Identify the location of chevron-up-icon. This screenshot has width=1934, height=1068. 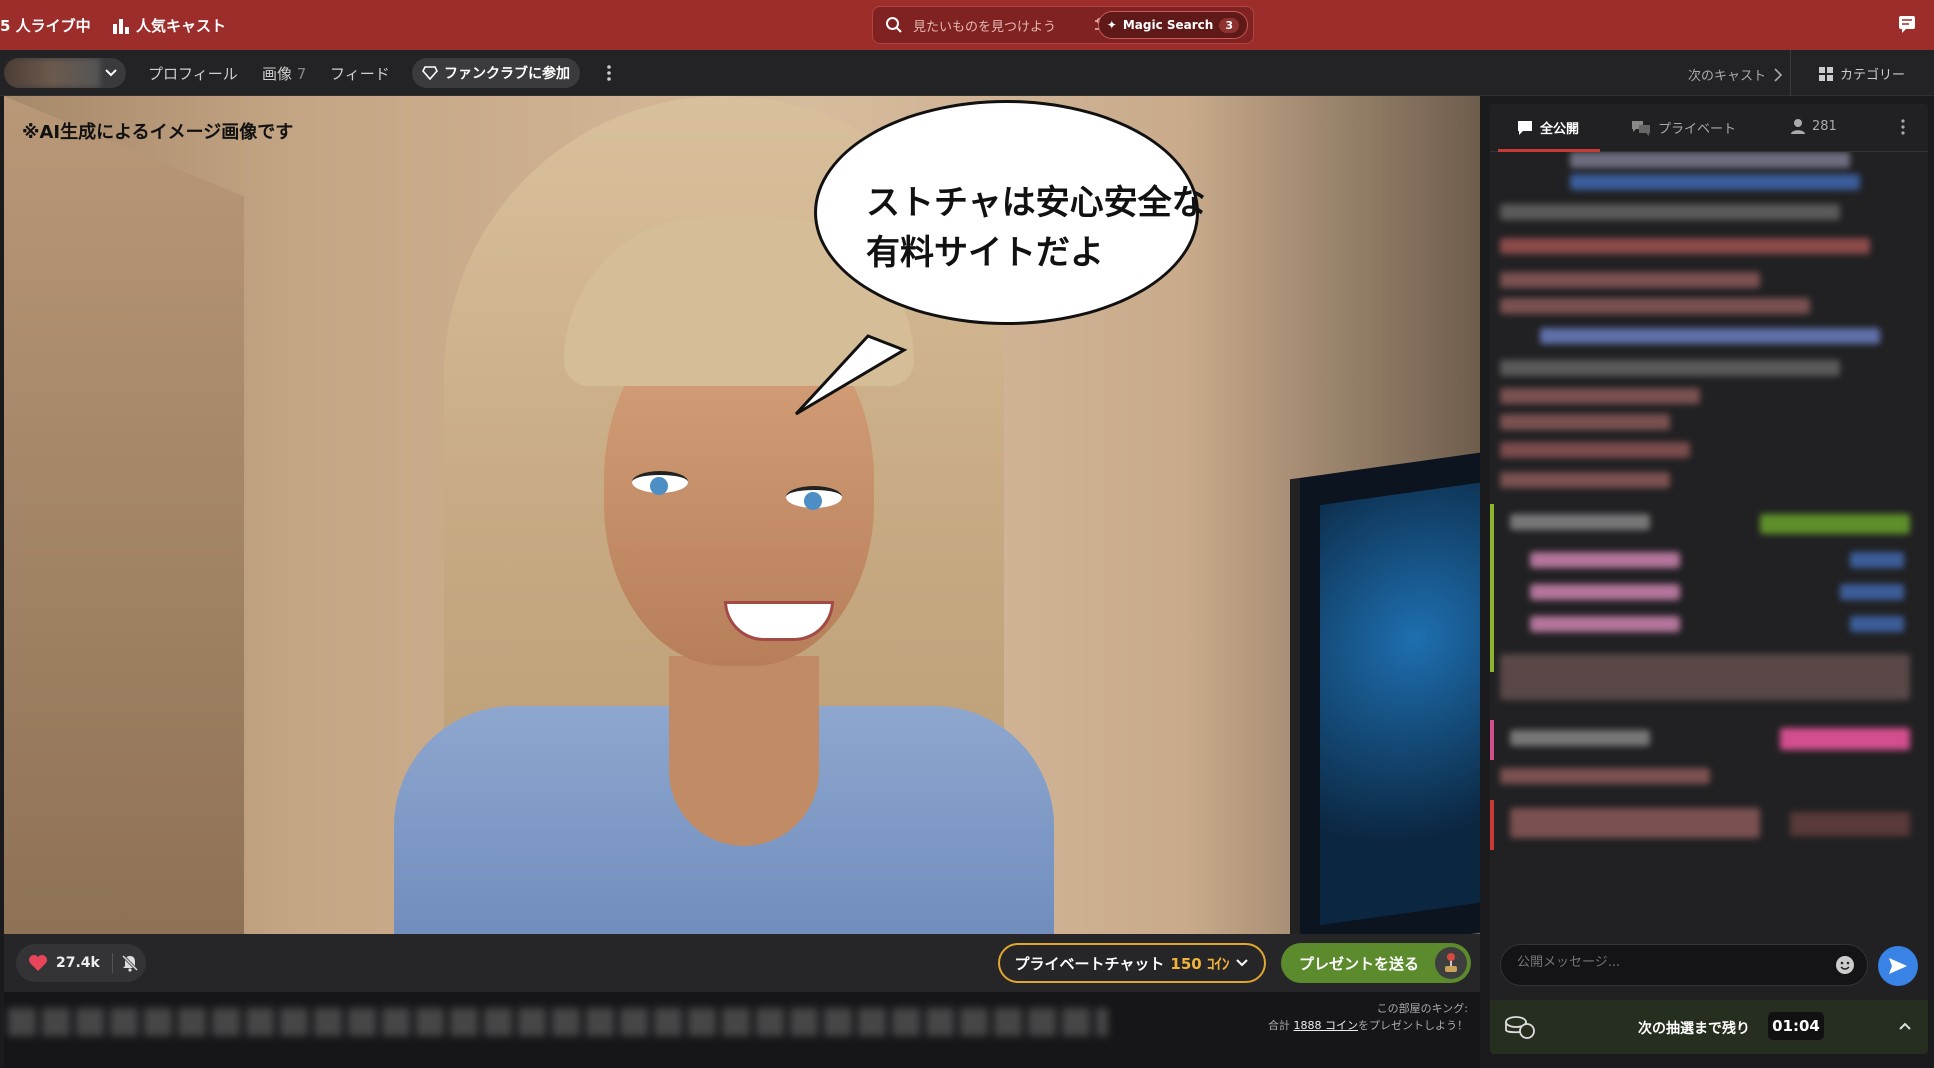
(1905, 1026).